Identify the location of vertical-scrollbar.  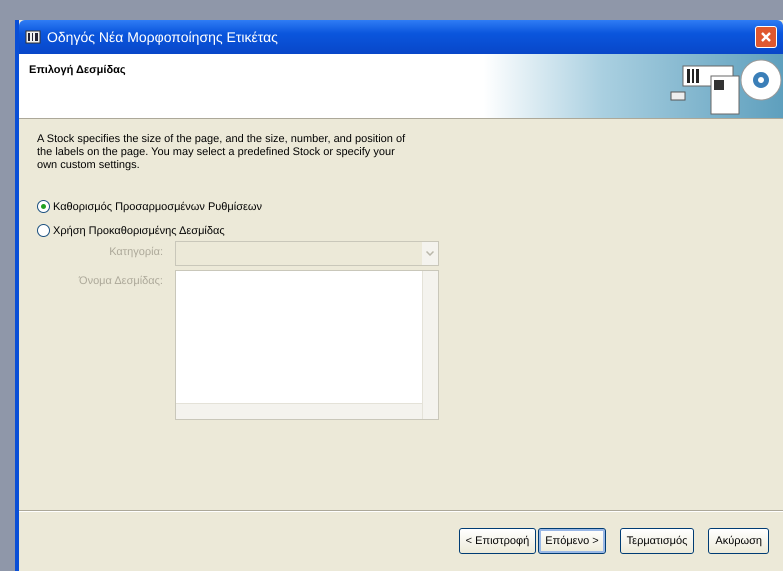
(430, 345).